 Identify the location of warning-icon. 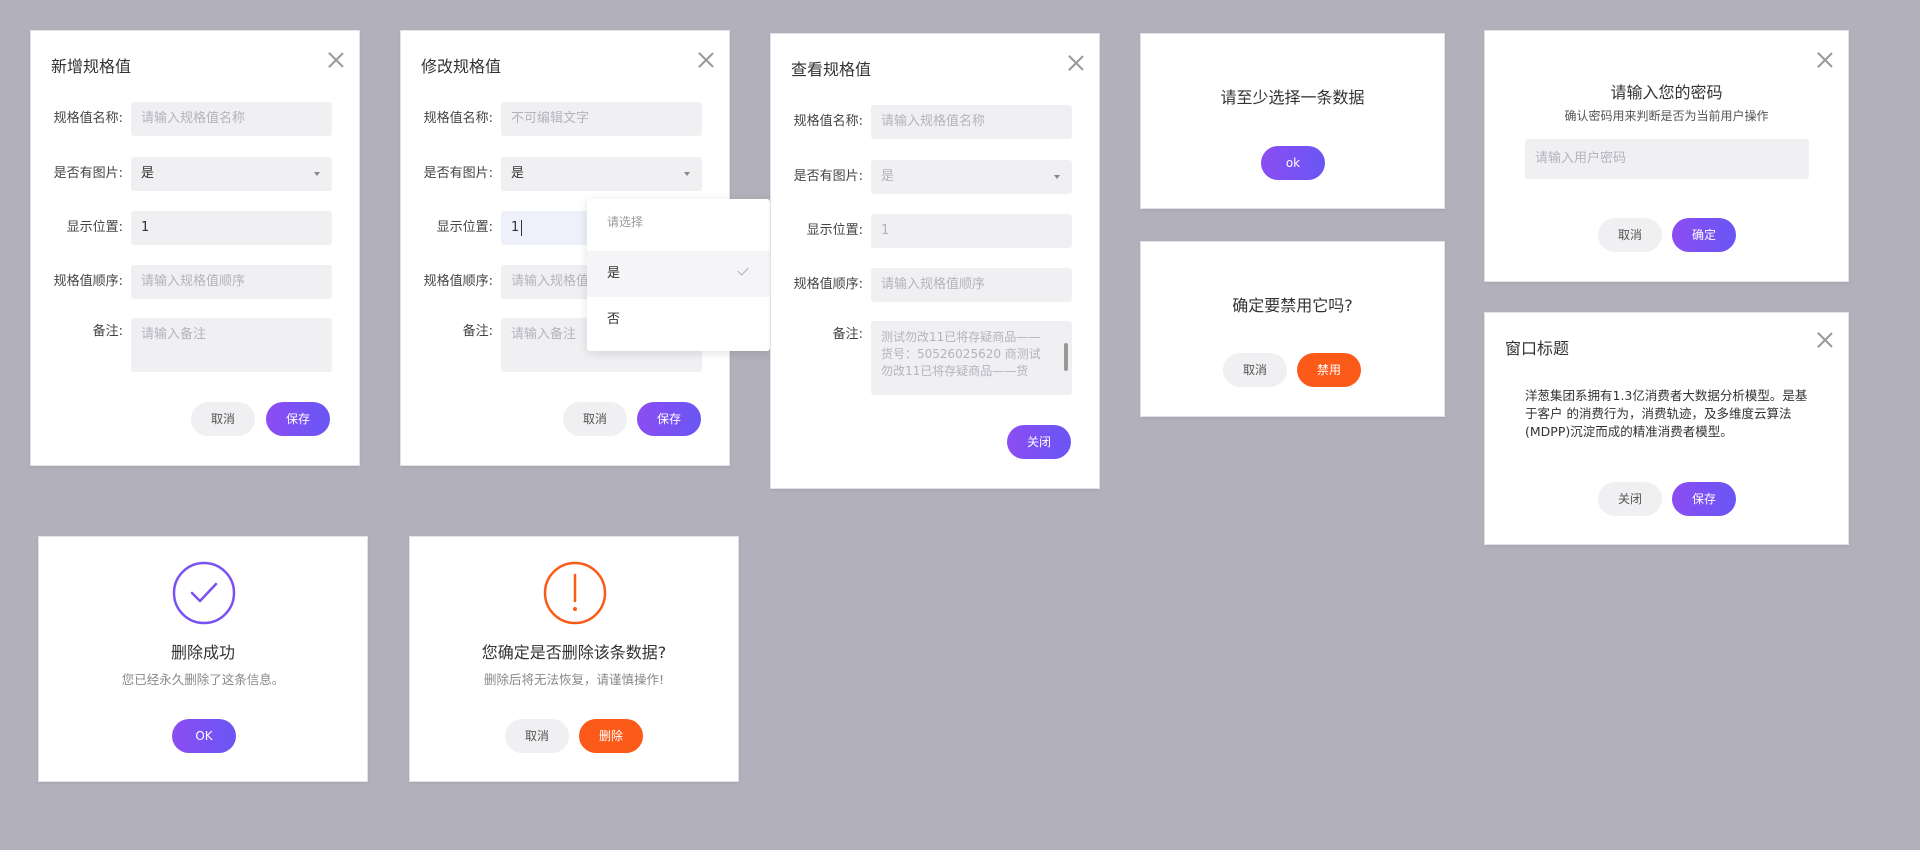
(575, 593).